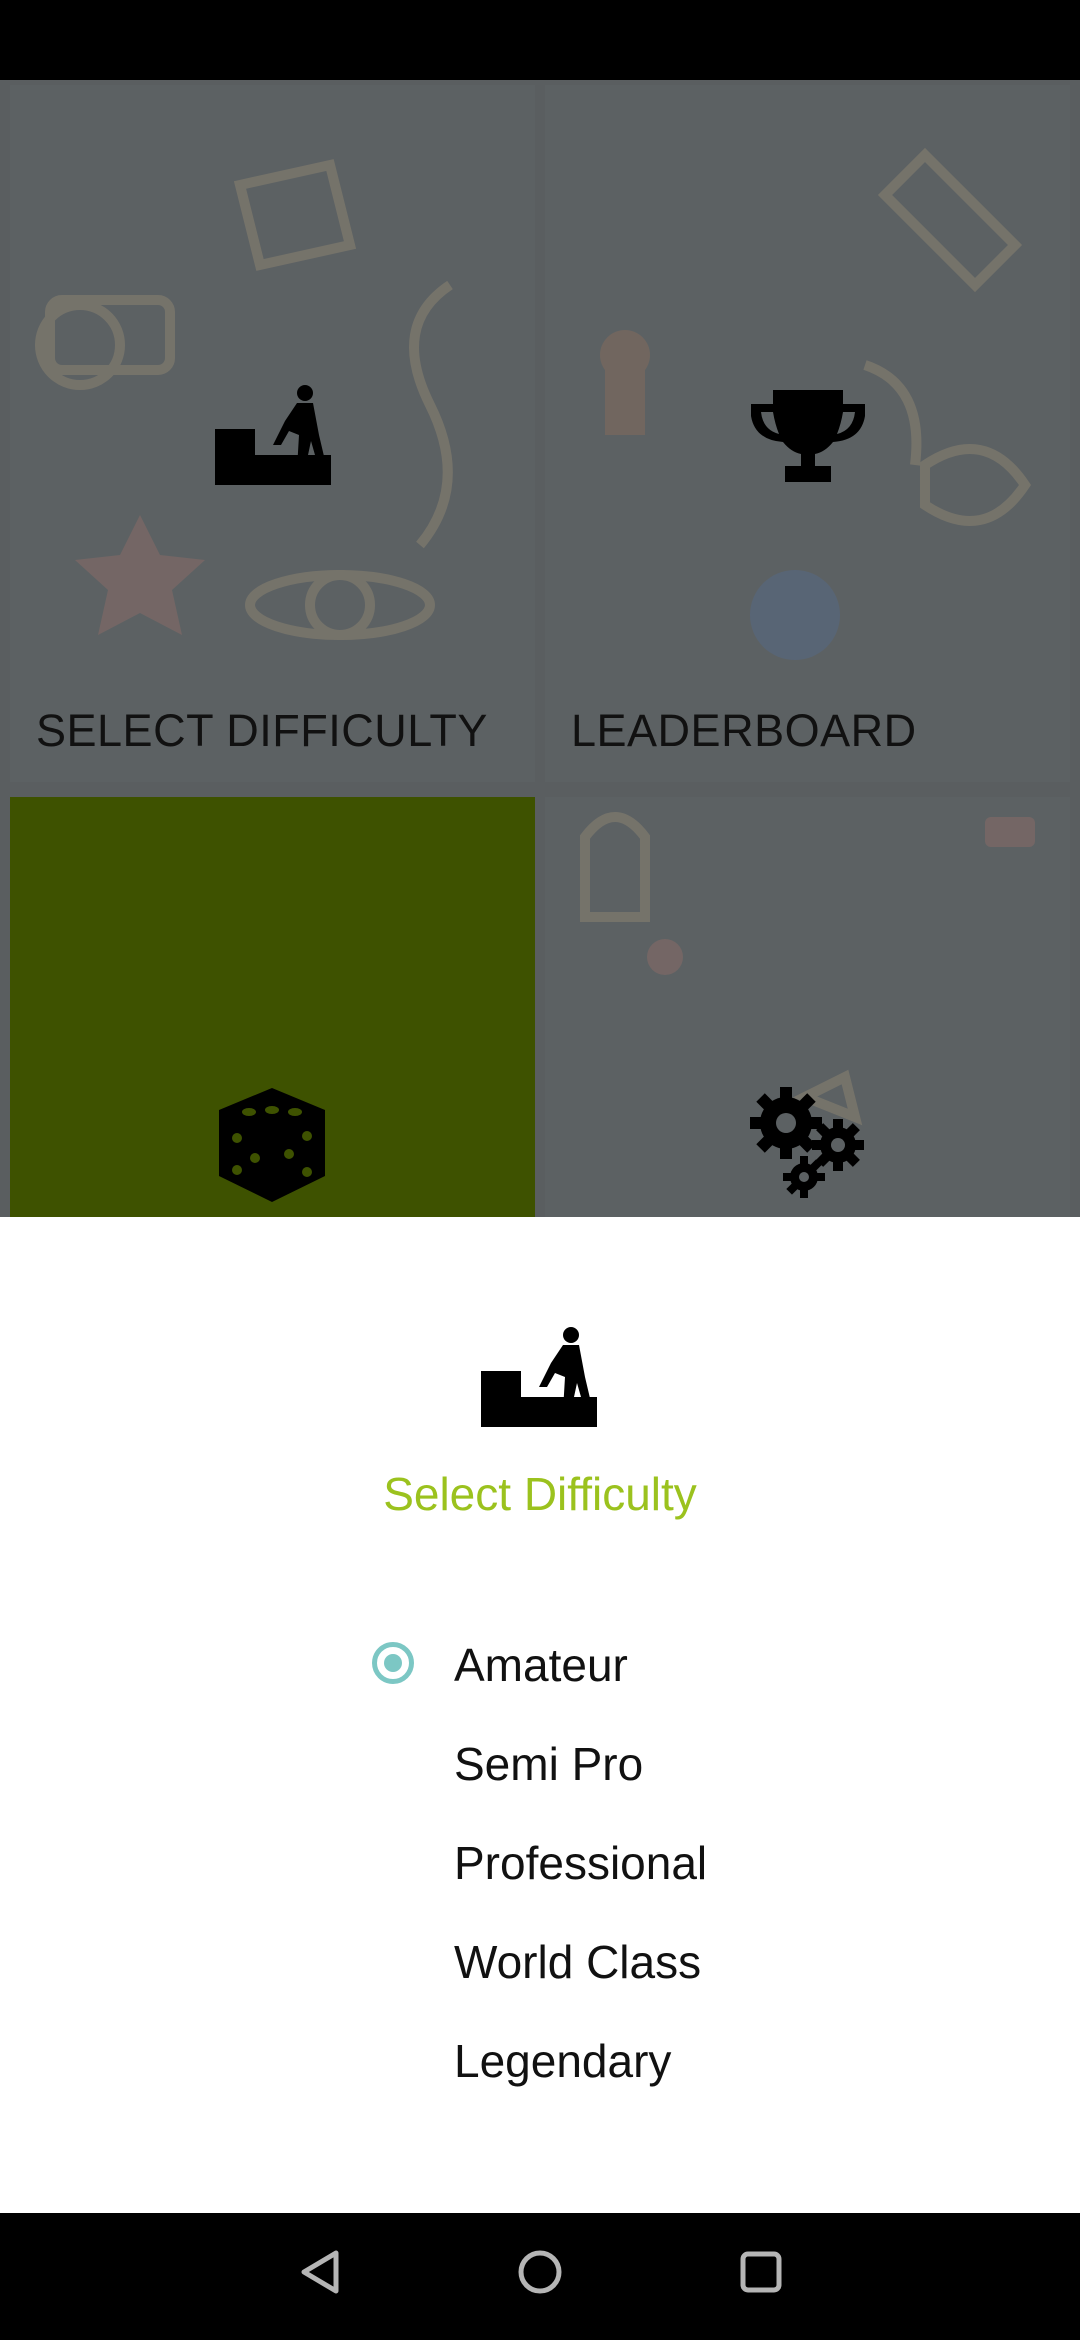 This screenshot has height=2340, width=1080. I want to click on option-legendary: Legendary, so click(620, 2063).